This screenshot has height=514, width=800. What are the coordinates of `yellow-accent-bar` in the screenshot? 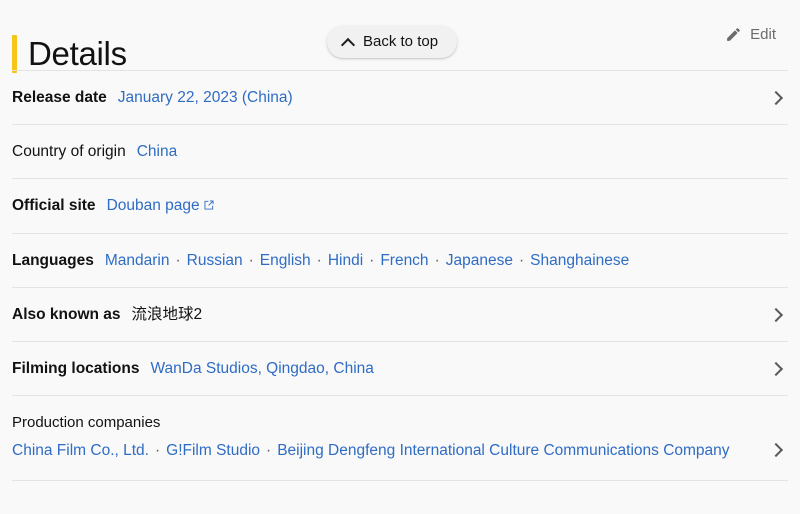 It's located at (14, 54).